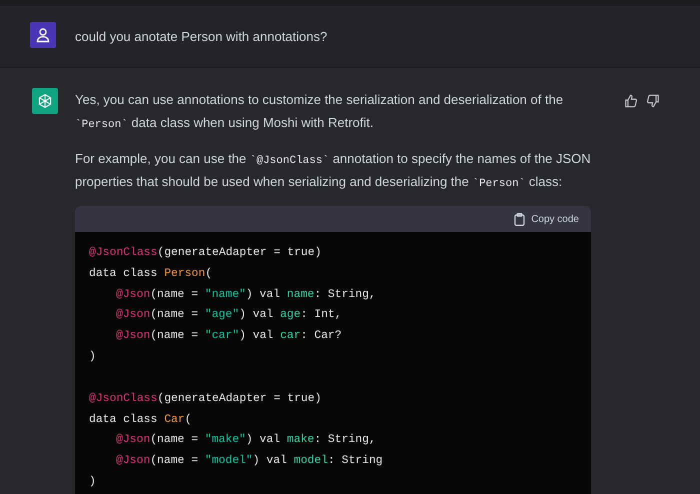 The width and height of the screenshot is (700, 494). What do you see at coordinates (201, 37) in the screenshot?
I see `message-text: could you anotate Person with annotations?` at bounding box center [201, 37].